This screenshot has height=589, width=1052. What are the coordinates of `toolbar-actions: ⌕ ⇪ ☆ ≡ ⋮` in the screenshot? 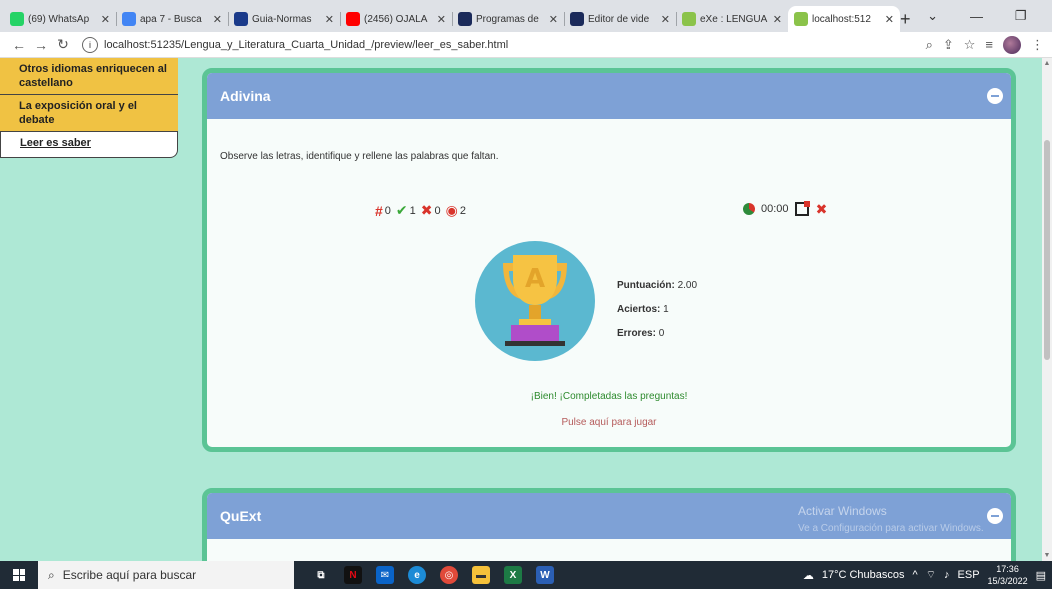 It's located at (989, 44).